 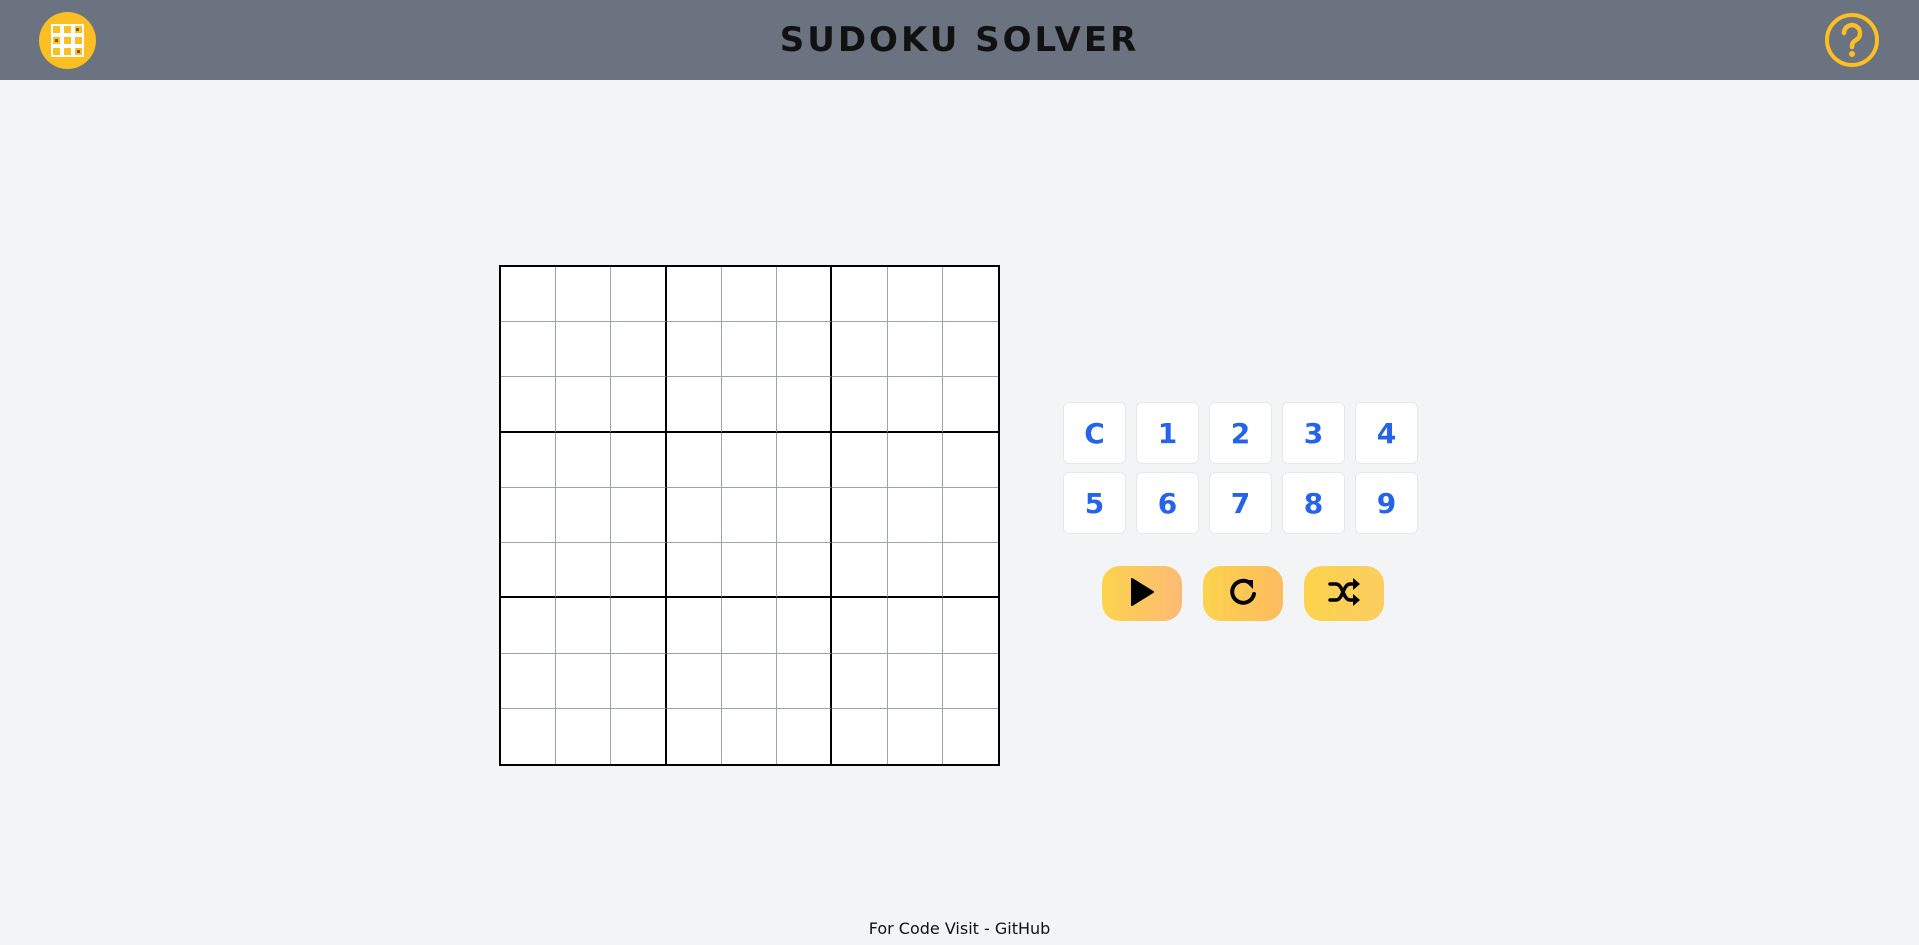 What do you see at coordinates (529, 626) in the screenshot?
I see `sudoku-cell-r7-c1` at bounding box center [529, 626].